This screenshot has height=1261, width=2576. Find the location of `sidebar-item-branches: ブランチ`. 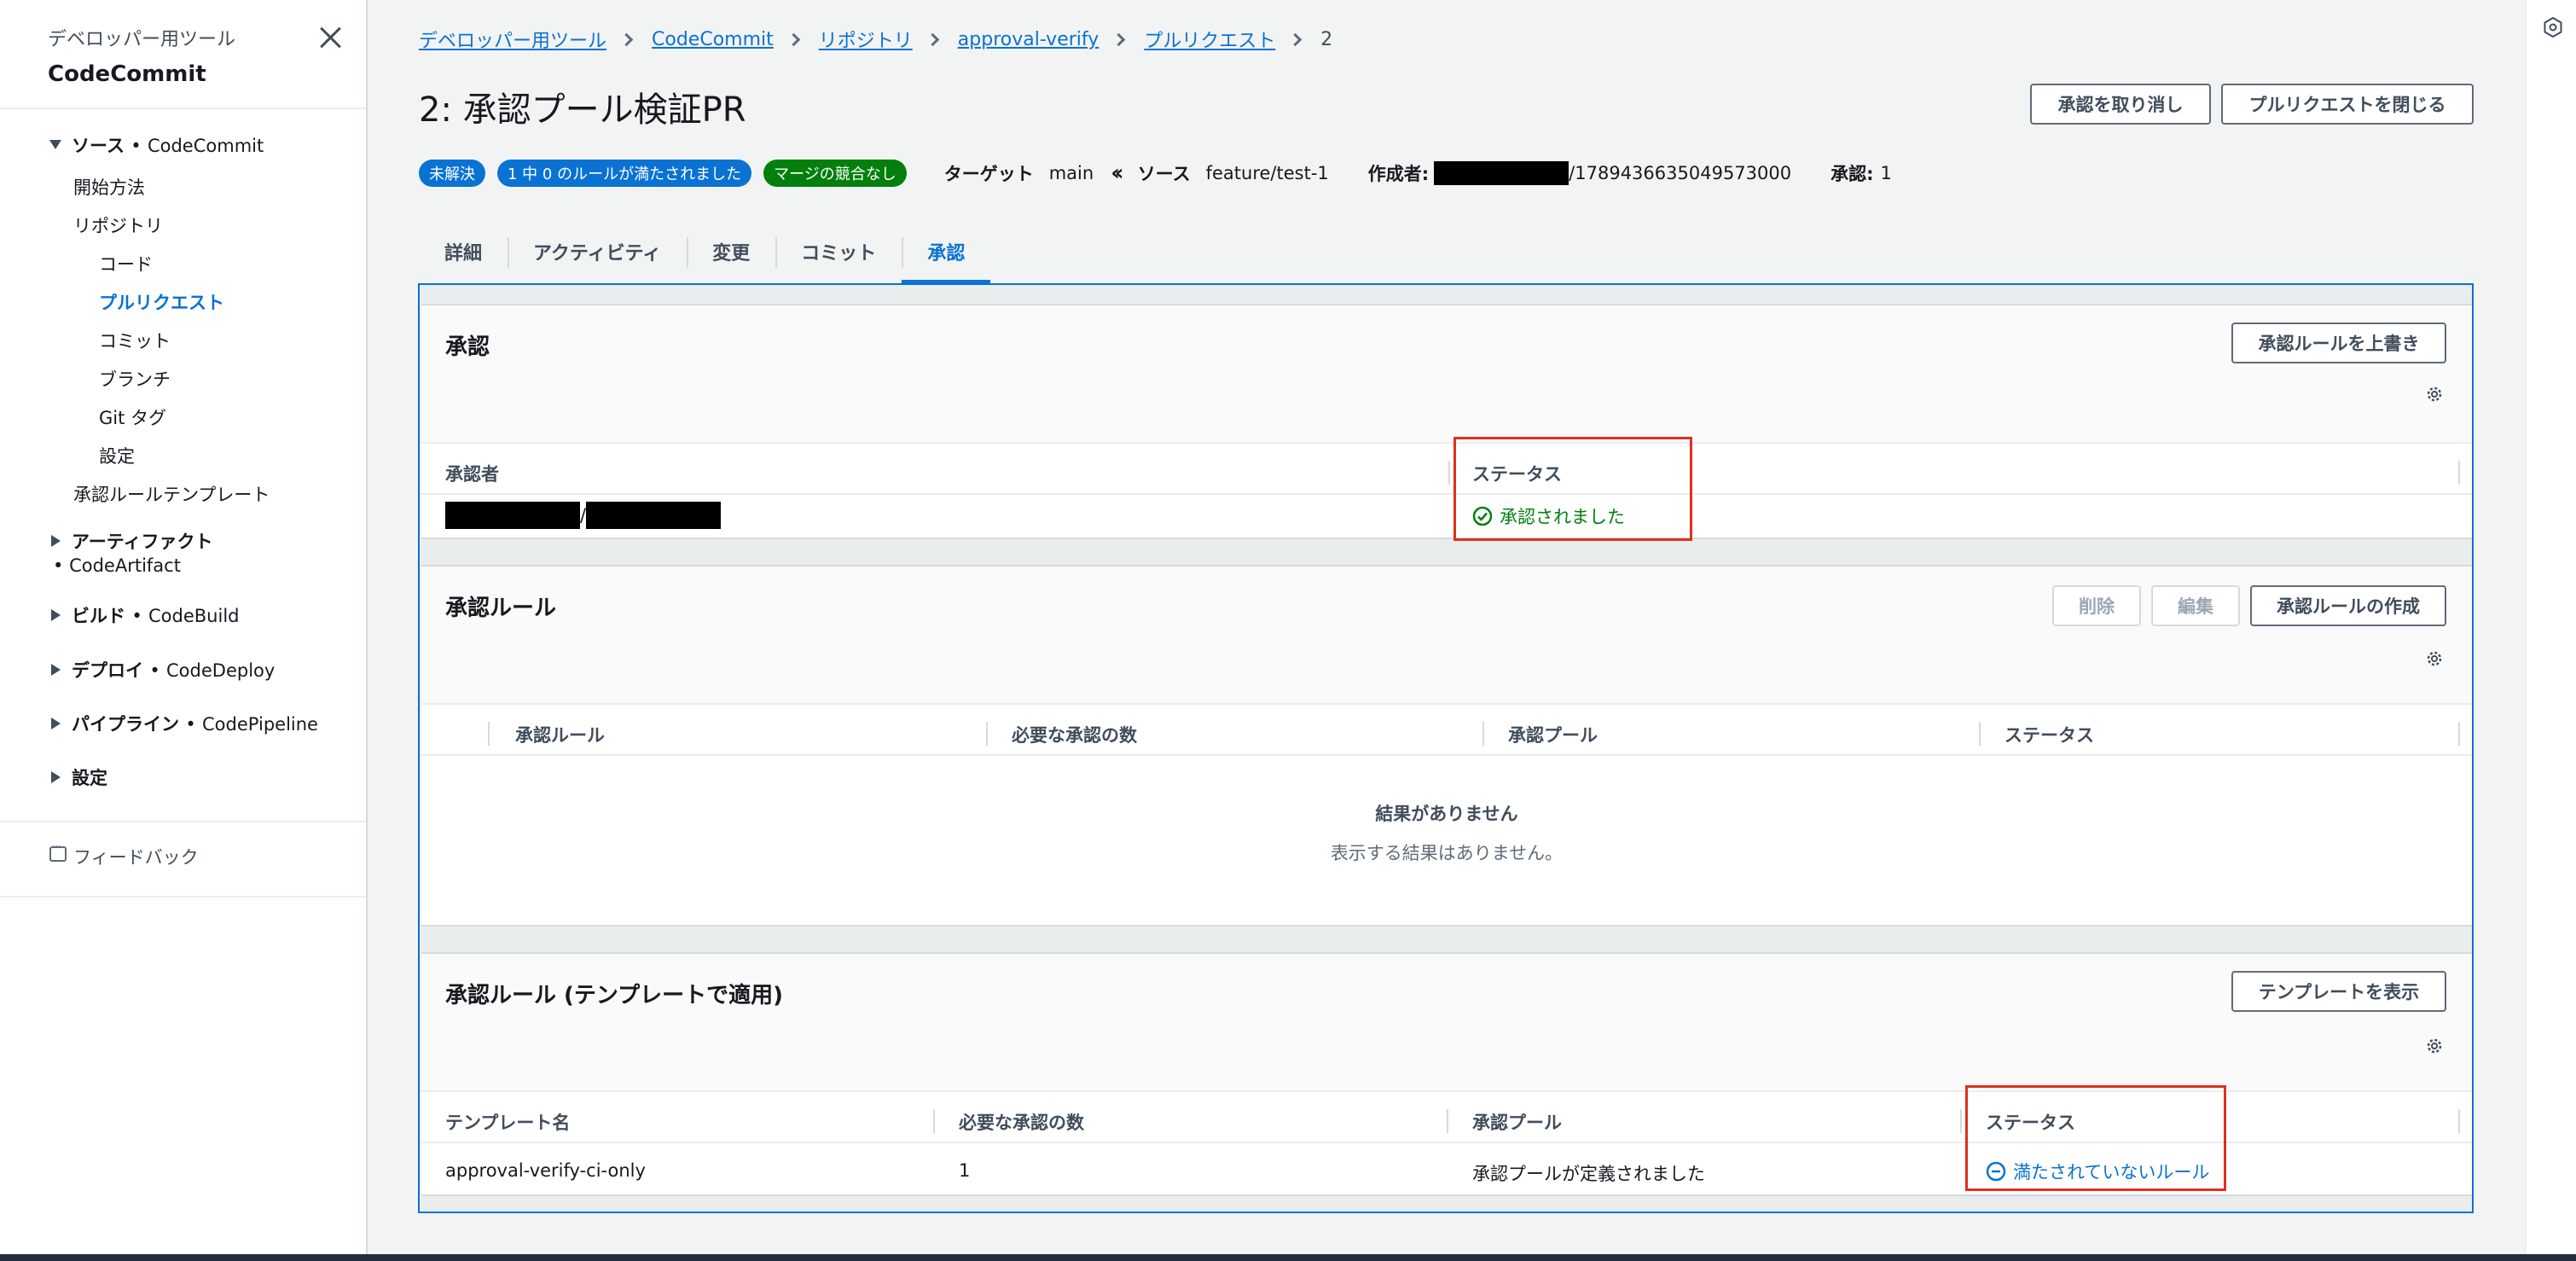

sidebar-item-branches: ブランチ is located at coordinates (135, 379).